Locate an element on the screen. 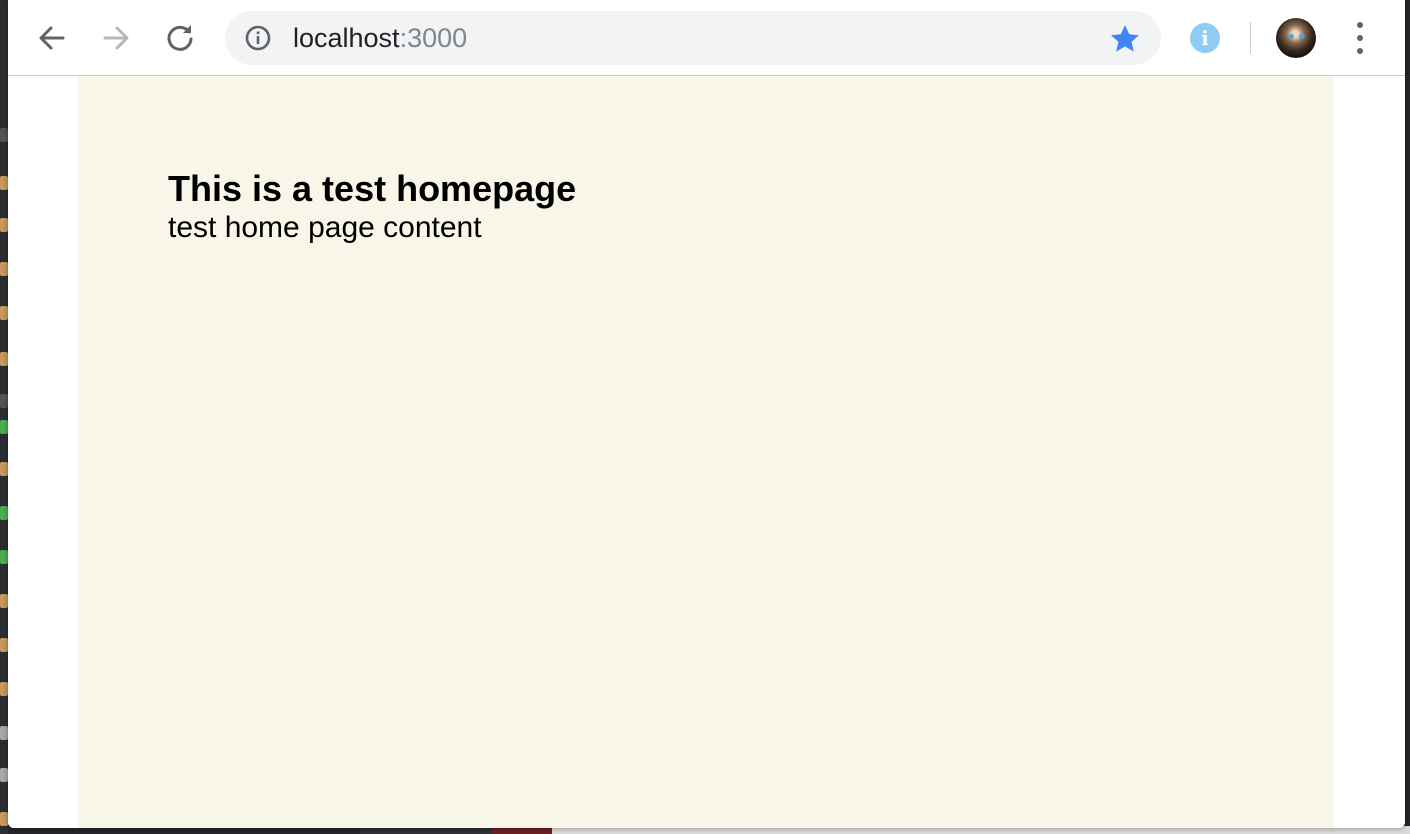 The height and width of the screenshot is (834, 1410). arrow-right-icon is located at coordinates (116, 38).